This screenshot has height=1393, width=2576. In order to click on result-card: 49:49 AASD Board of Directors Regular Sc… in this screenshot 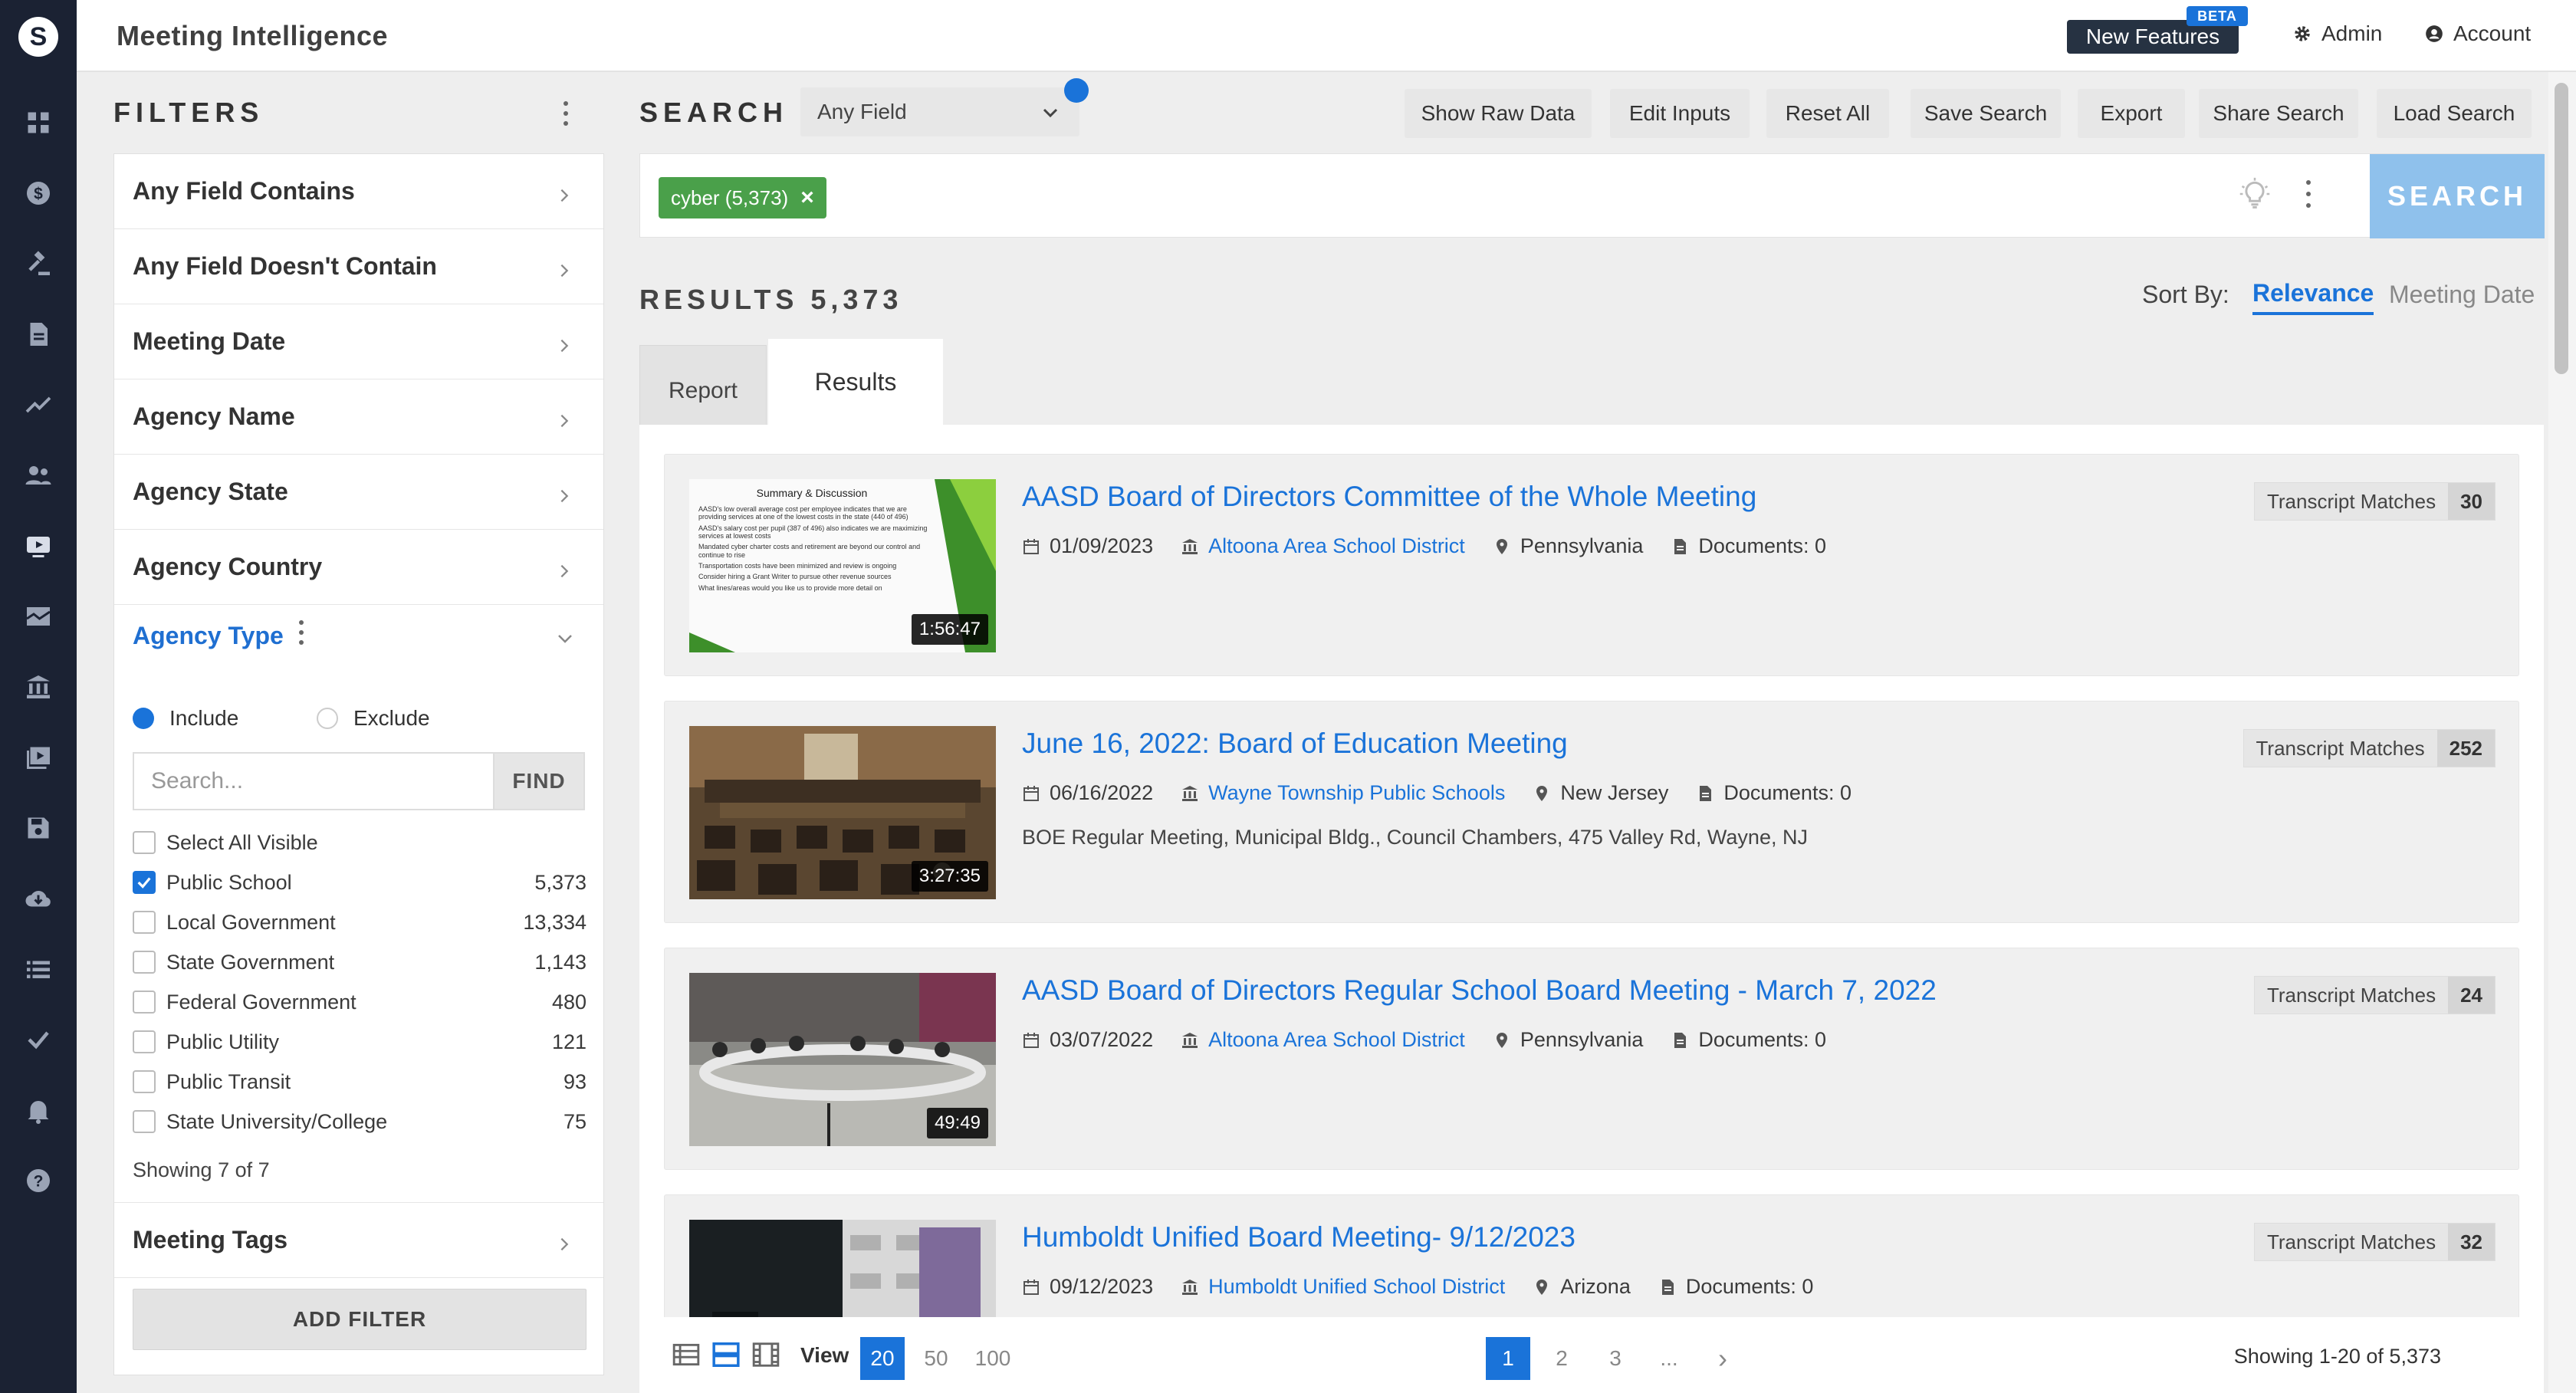, I will do `click(1592, 1059)`.